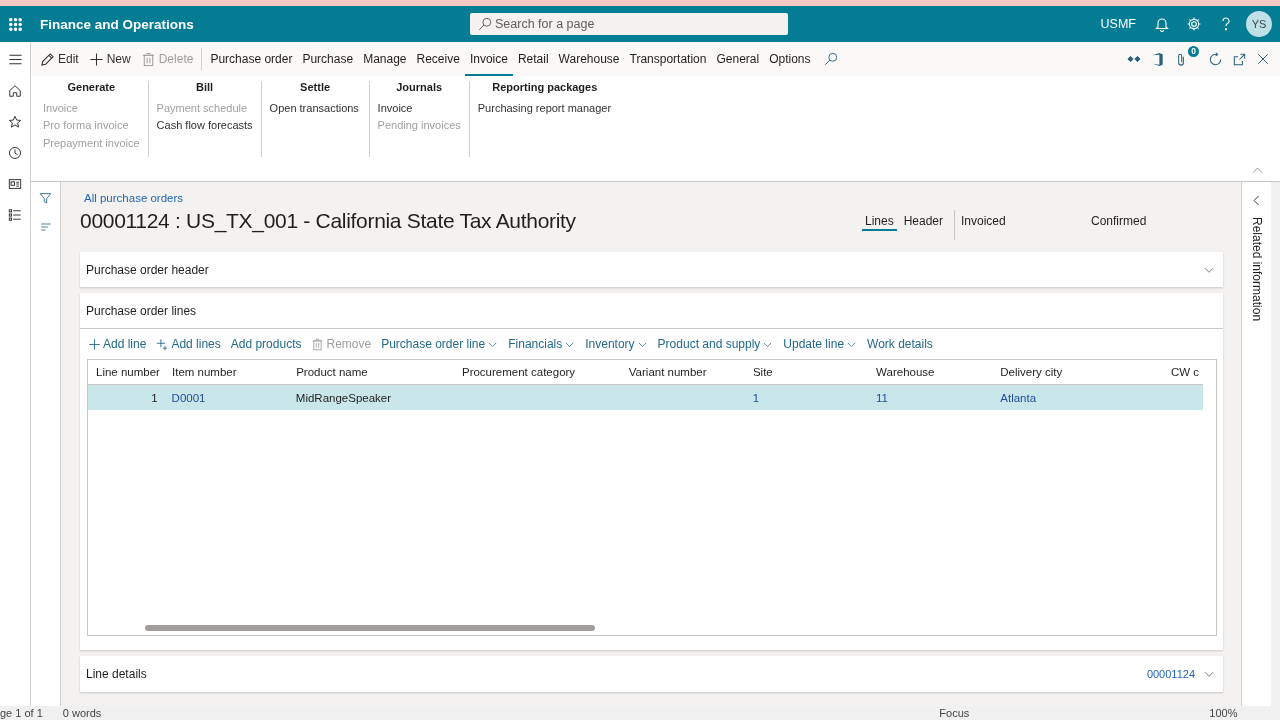 Image resolution: width=1280 pixels, height=720 pixels. Describe the element at coordinates (116, 674) in the screenshot. I see `section-title: Line details` at that location.